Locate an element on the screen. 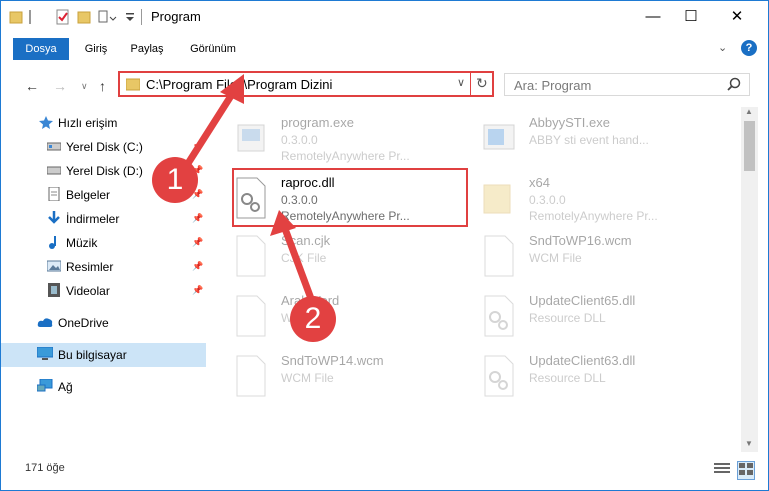  callout-badge-1: 1 is located at coordinates (175, 180).